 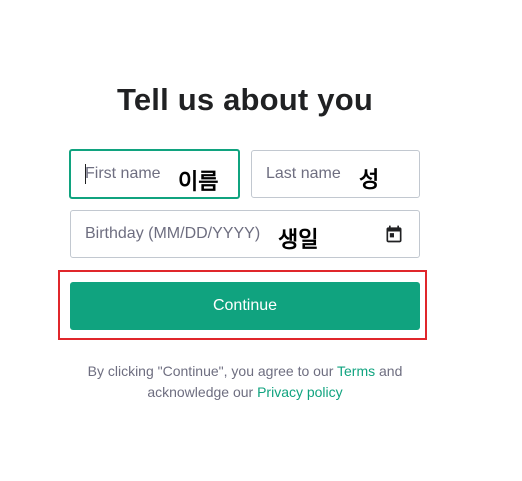 I want to click on birthday-field: Birthday (MM/DD/YYYY) 생일, so click(x=245, y=234).